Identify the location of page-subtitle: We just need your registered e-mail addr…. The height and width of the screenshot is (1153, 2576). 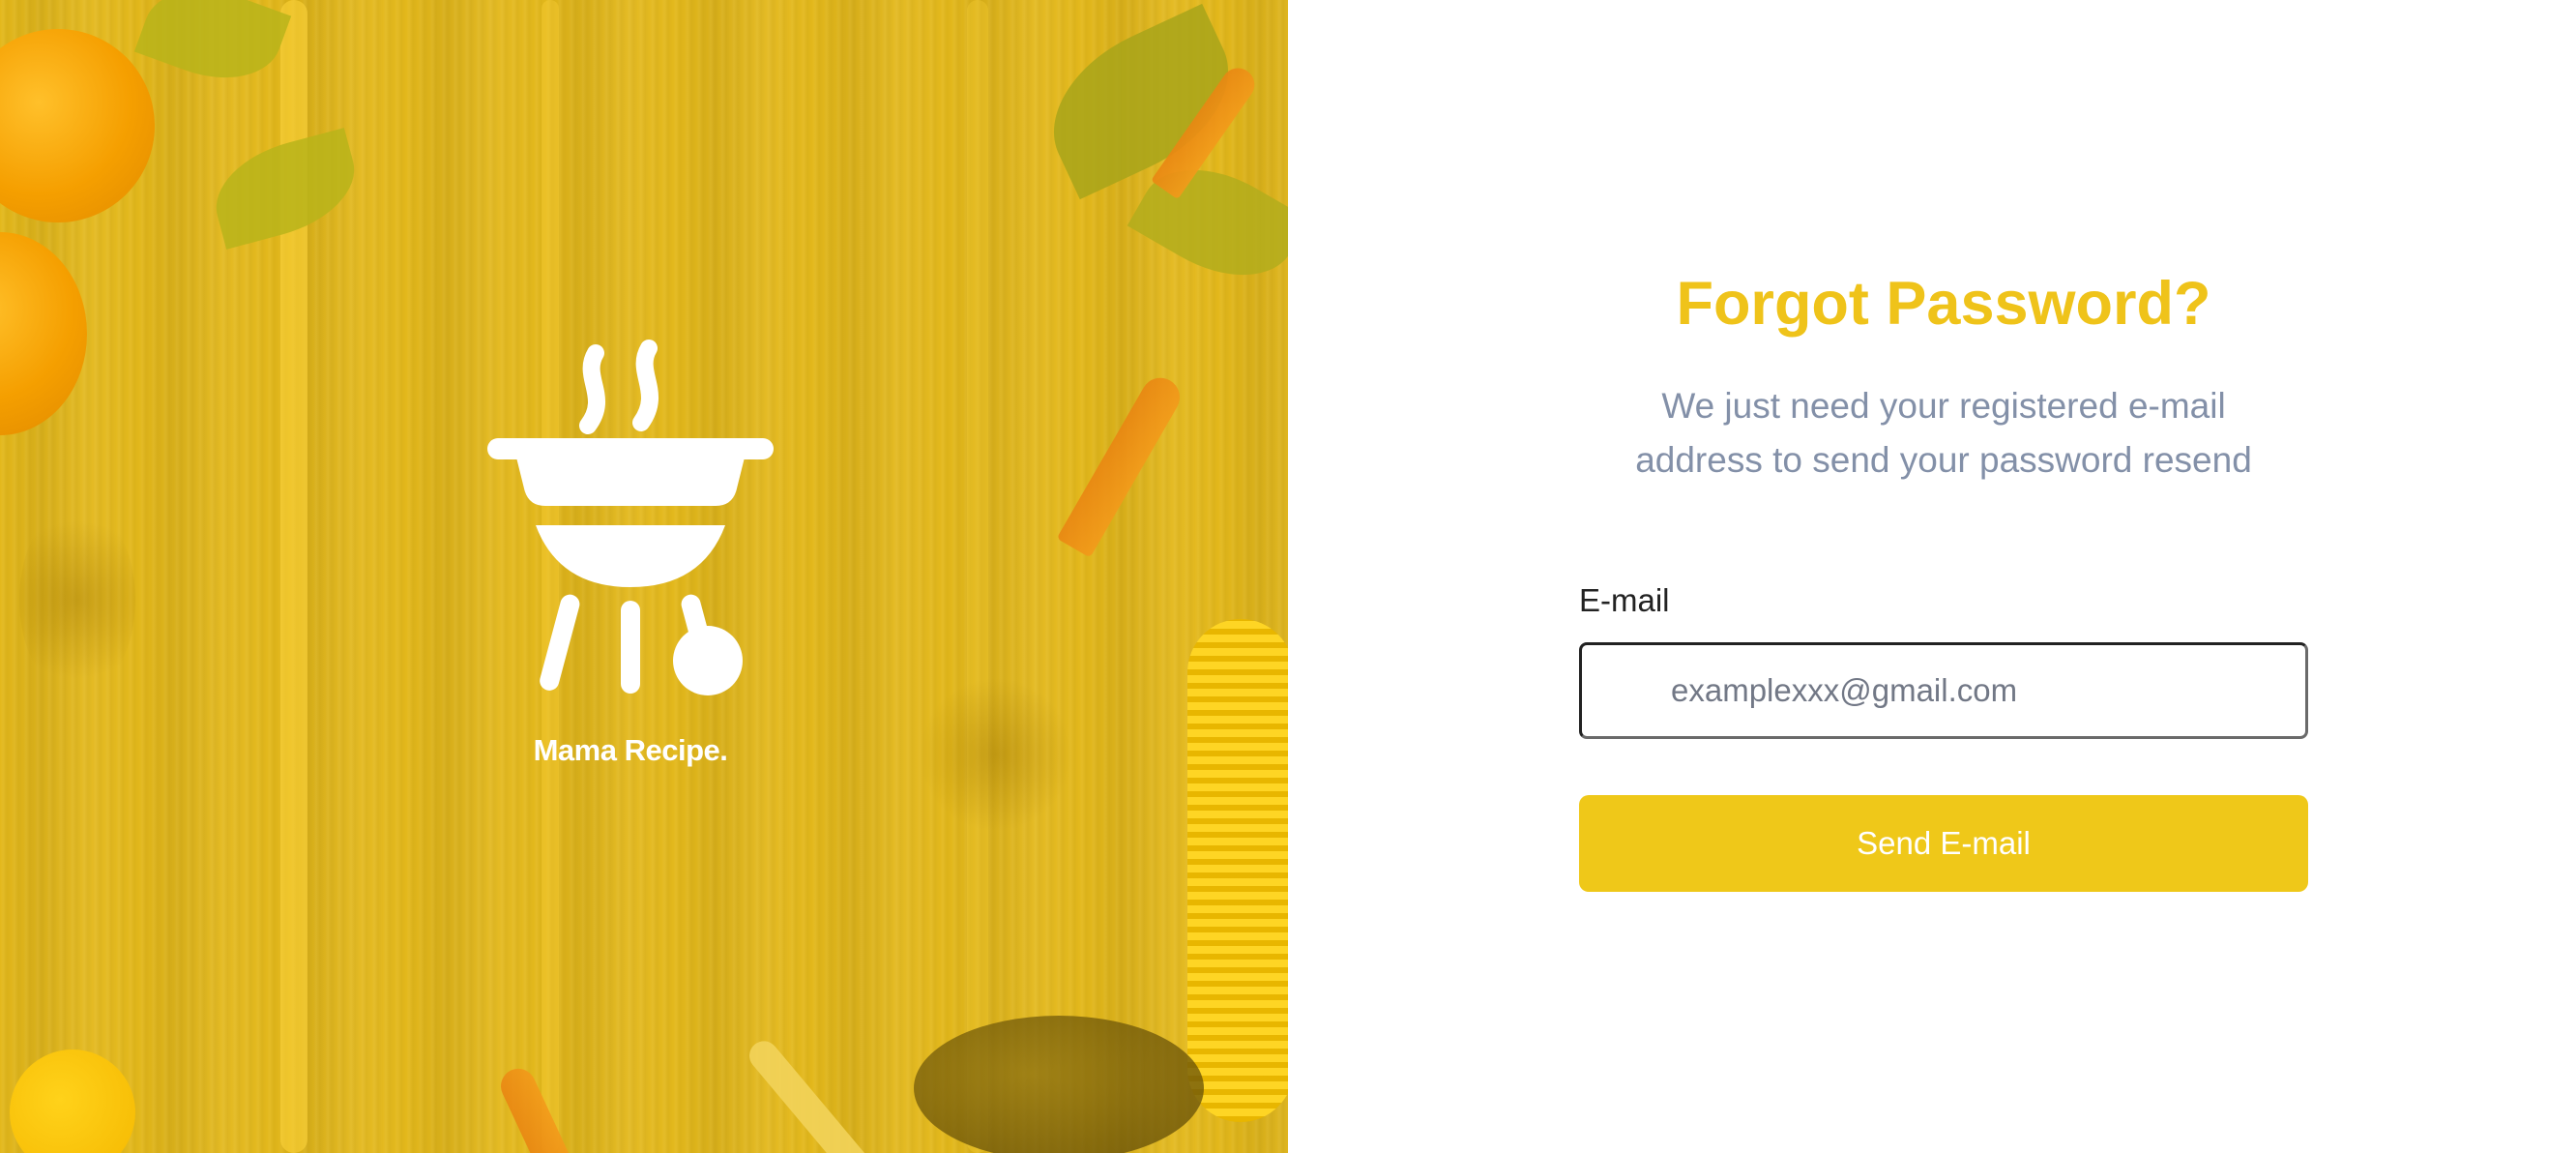
(1943, 433).